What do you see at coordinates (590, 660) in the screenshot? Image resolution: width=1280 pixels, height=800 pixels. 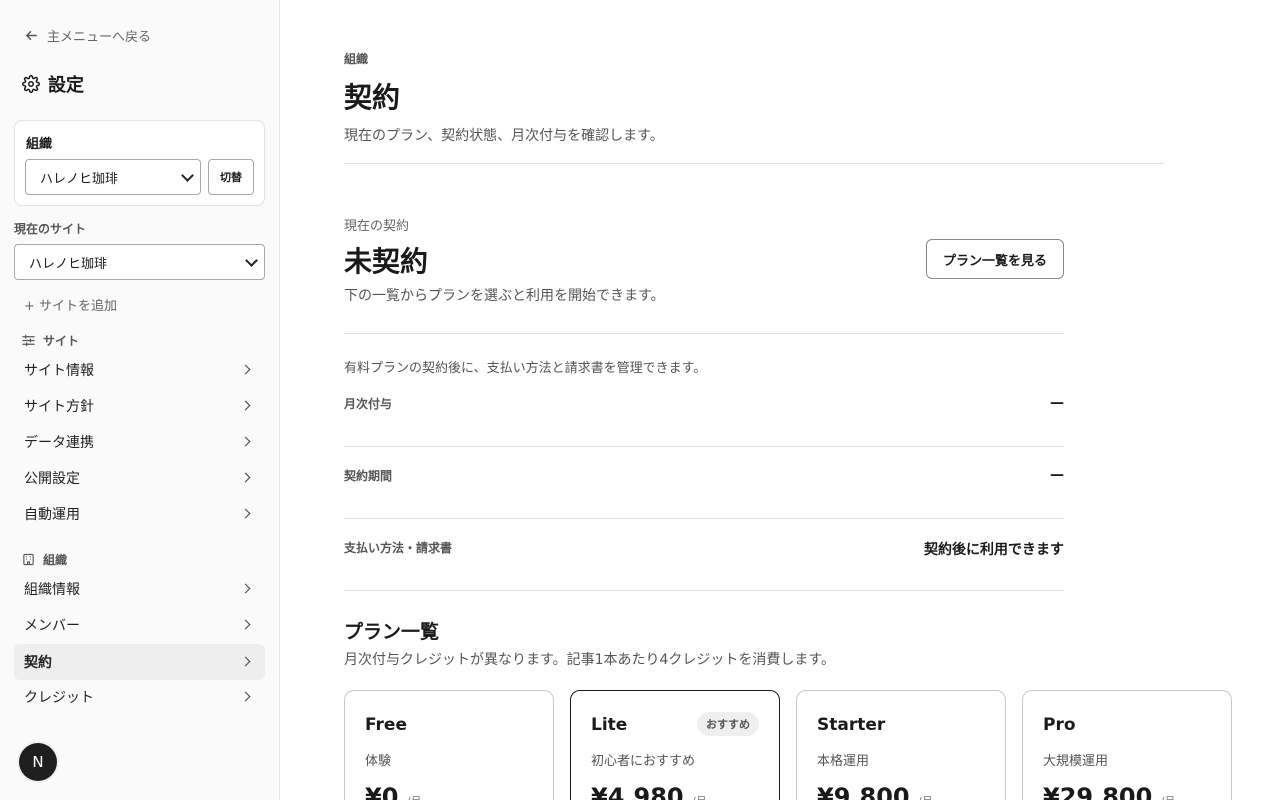 I see `plans-section-description: 月次付与クレジットが異なります。記事1本あたり4クレジットを消費します。` at bounding box center [590, 660].